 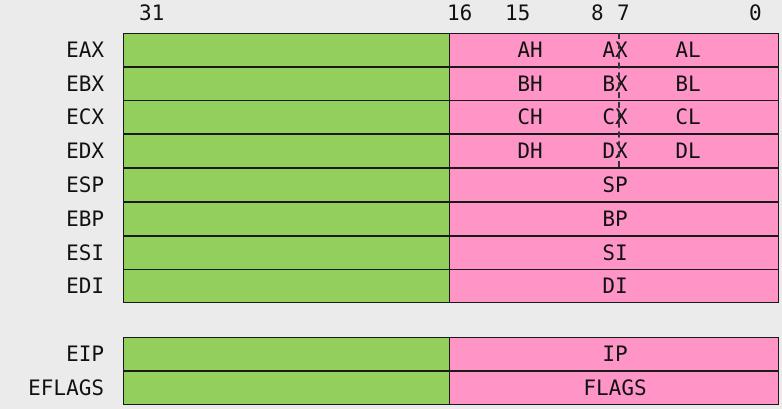 I want to click on register-name: ECX, so click(x=85, y=117).